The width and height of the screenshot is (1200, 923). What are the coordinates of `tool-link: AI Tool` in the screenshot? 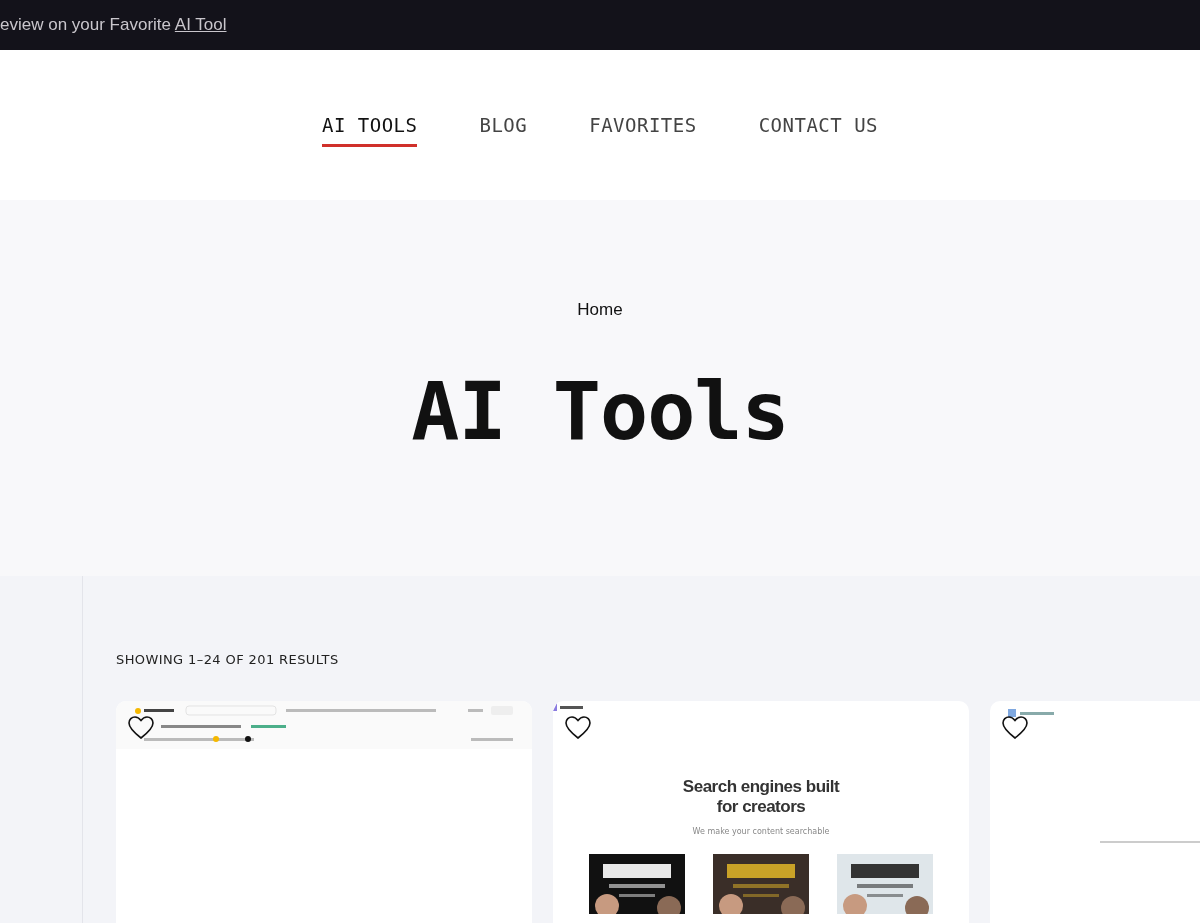 It's located at (200, 24).